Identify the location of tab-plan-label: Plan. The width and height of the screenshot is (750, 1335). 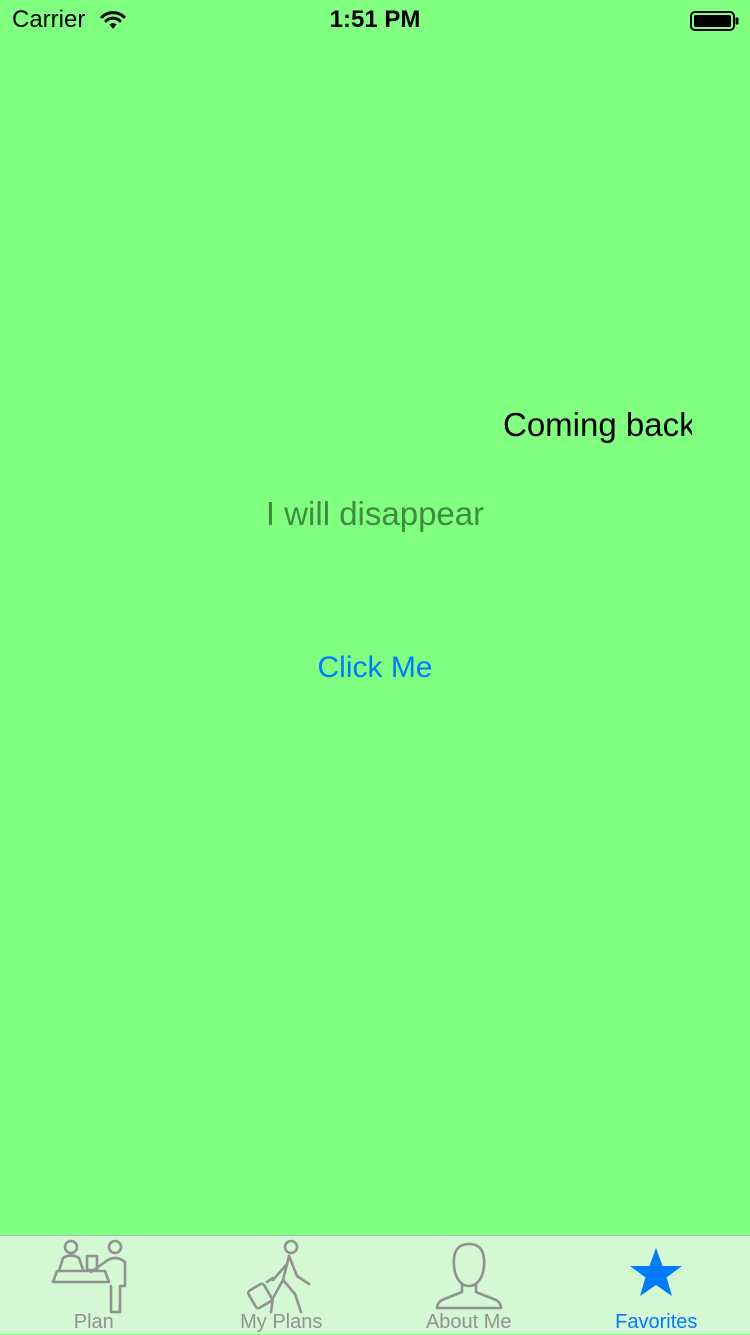
(94, 1322).